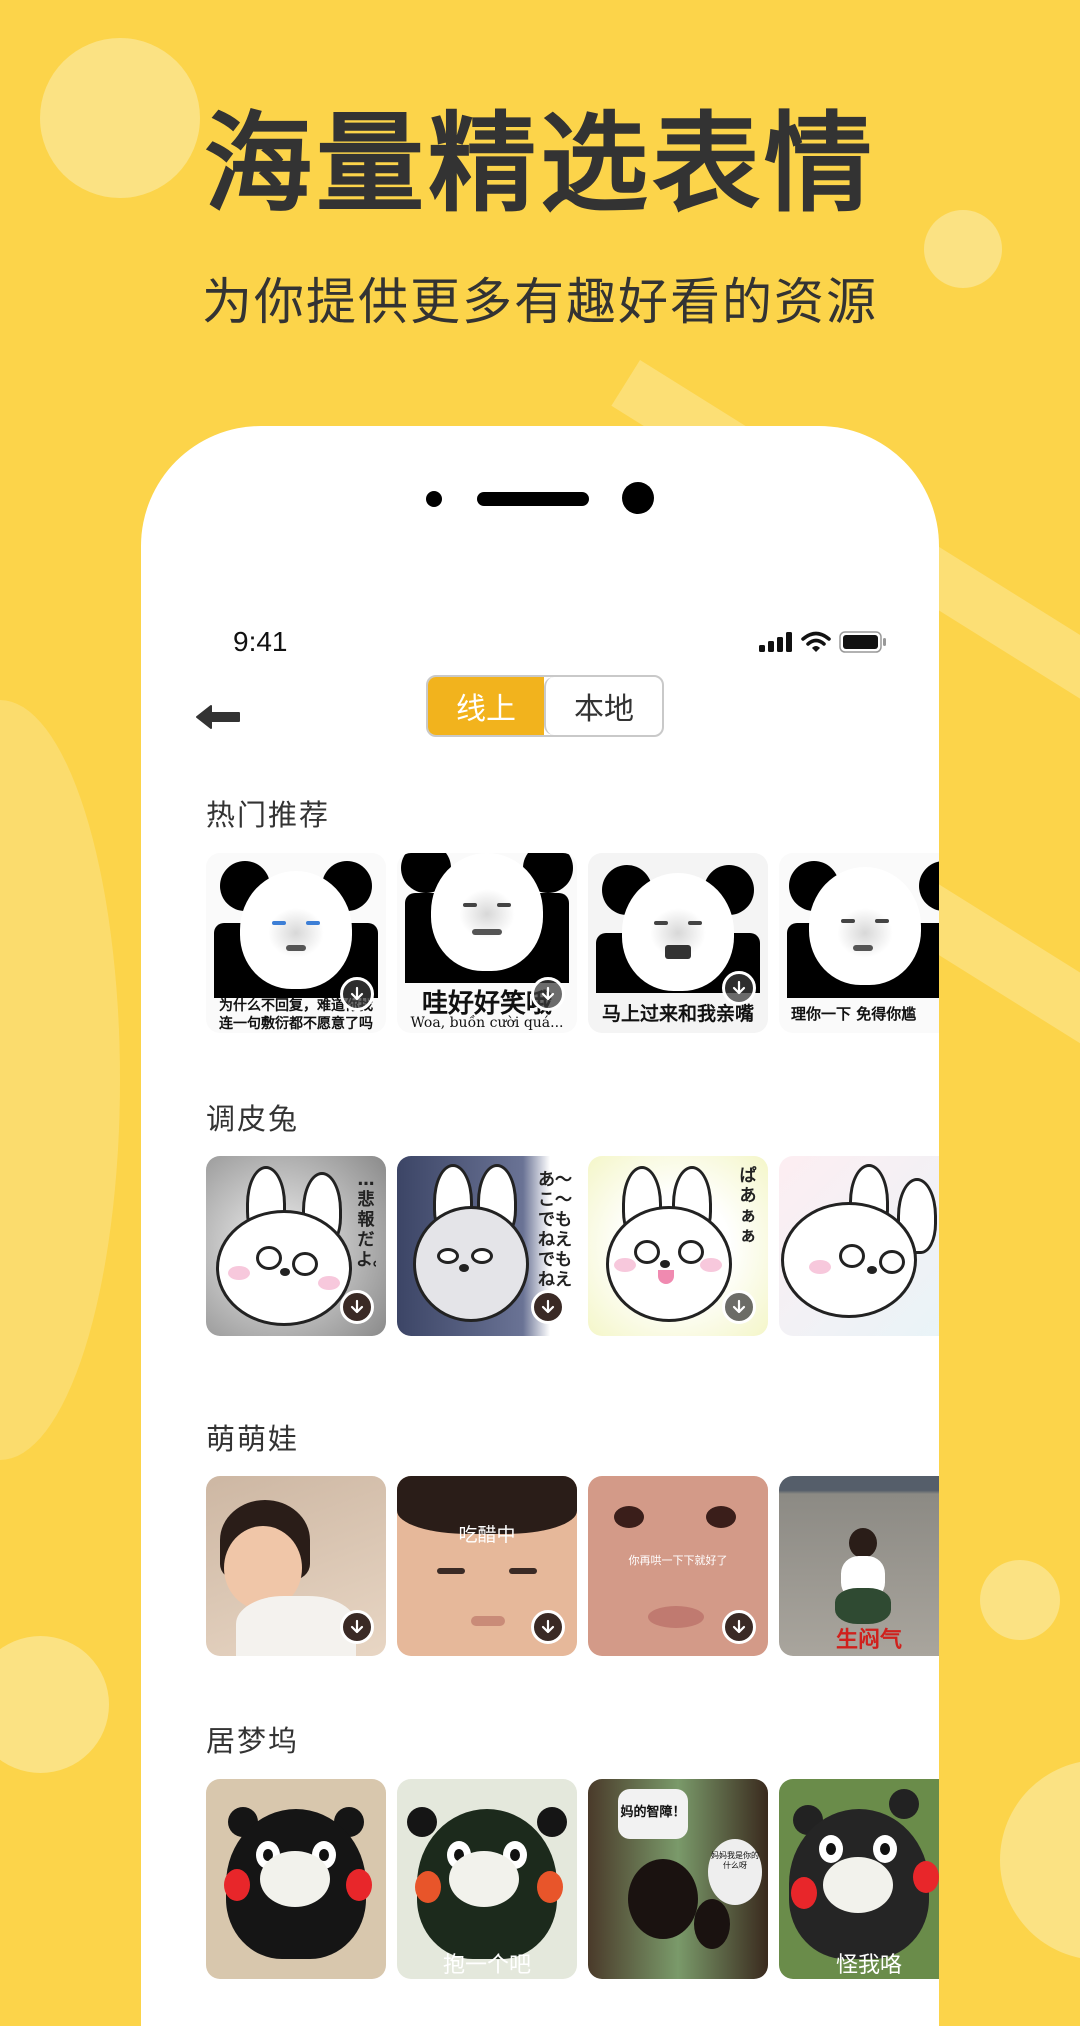 The width and height of the screenshot is (1080, 2026). I want to click on sticker-caption: 吃醋中, so click(487, 1535).